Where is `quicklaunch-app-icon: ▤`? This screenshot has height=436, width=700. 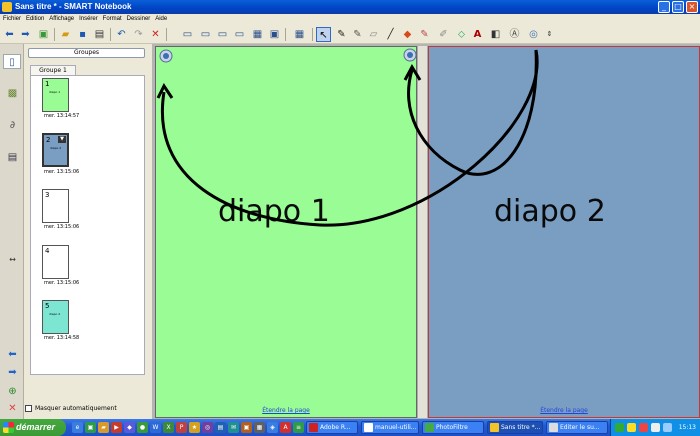
quicklaunch-app-icon: ▤ is located at coordinates (220, 427).